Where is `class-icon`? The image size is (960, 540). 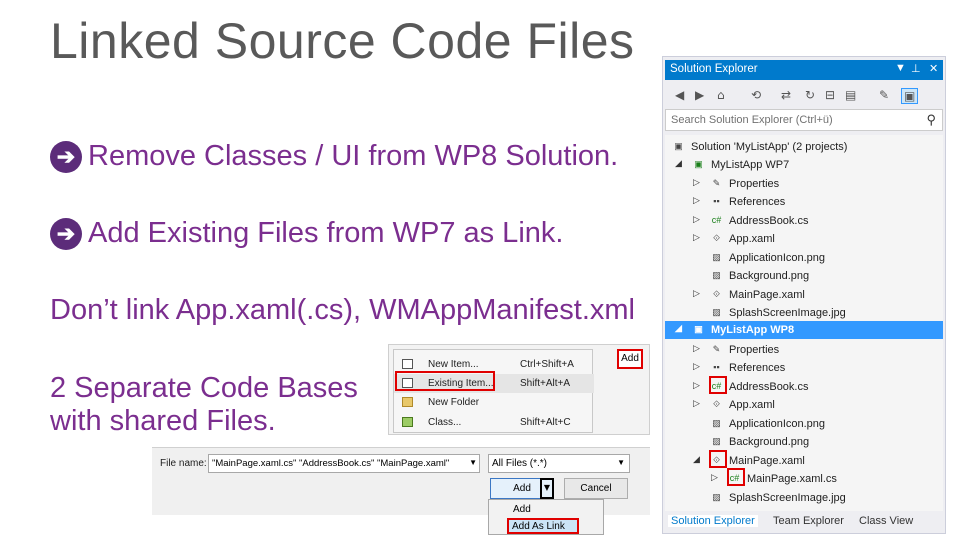 class-icon is located at coordinates (407, 422).